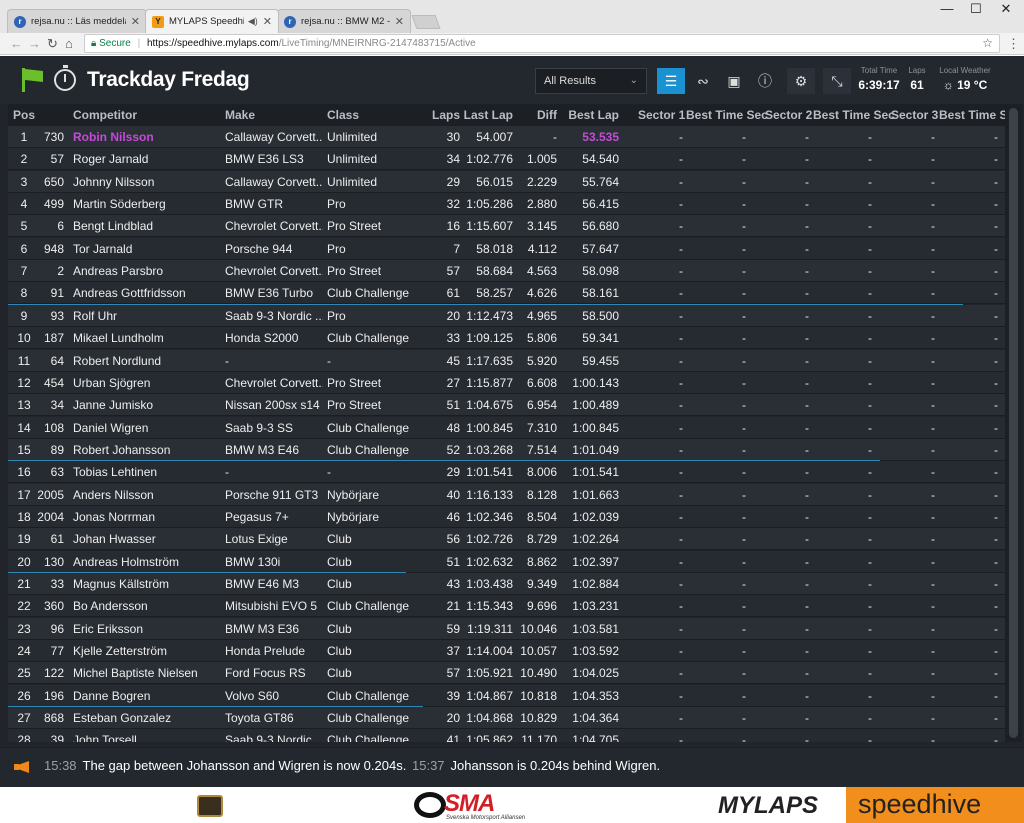 The image size is (1024, 823). I want to click on col-competitor: Competitor, so click(145, 115).